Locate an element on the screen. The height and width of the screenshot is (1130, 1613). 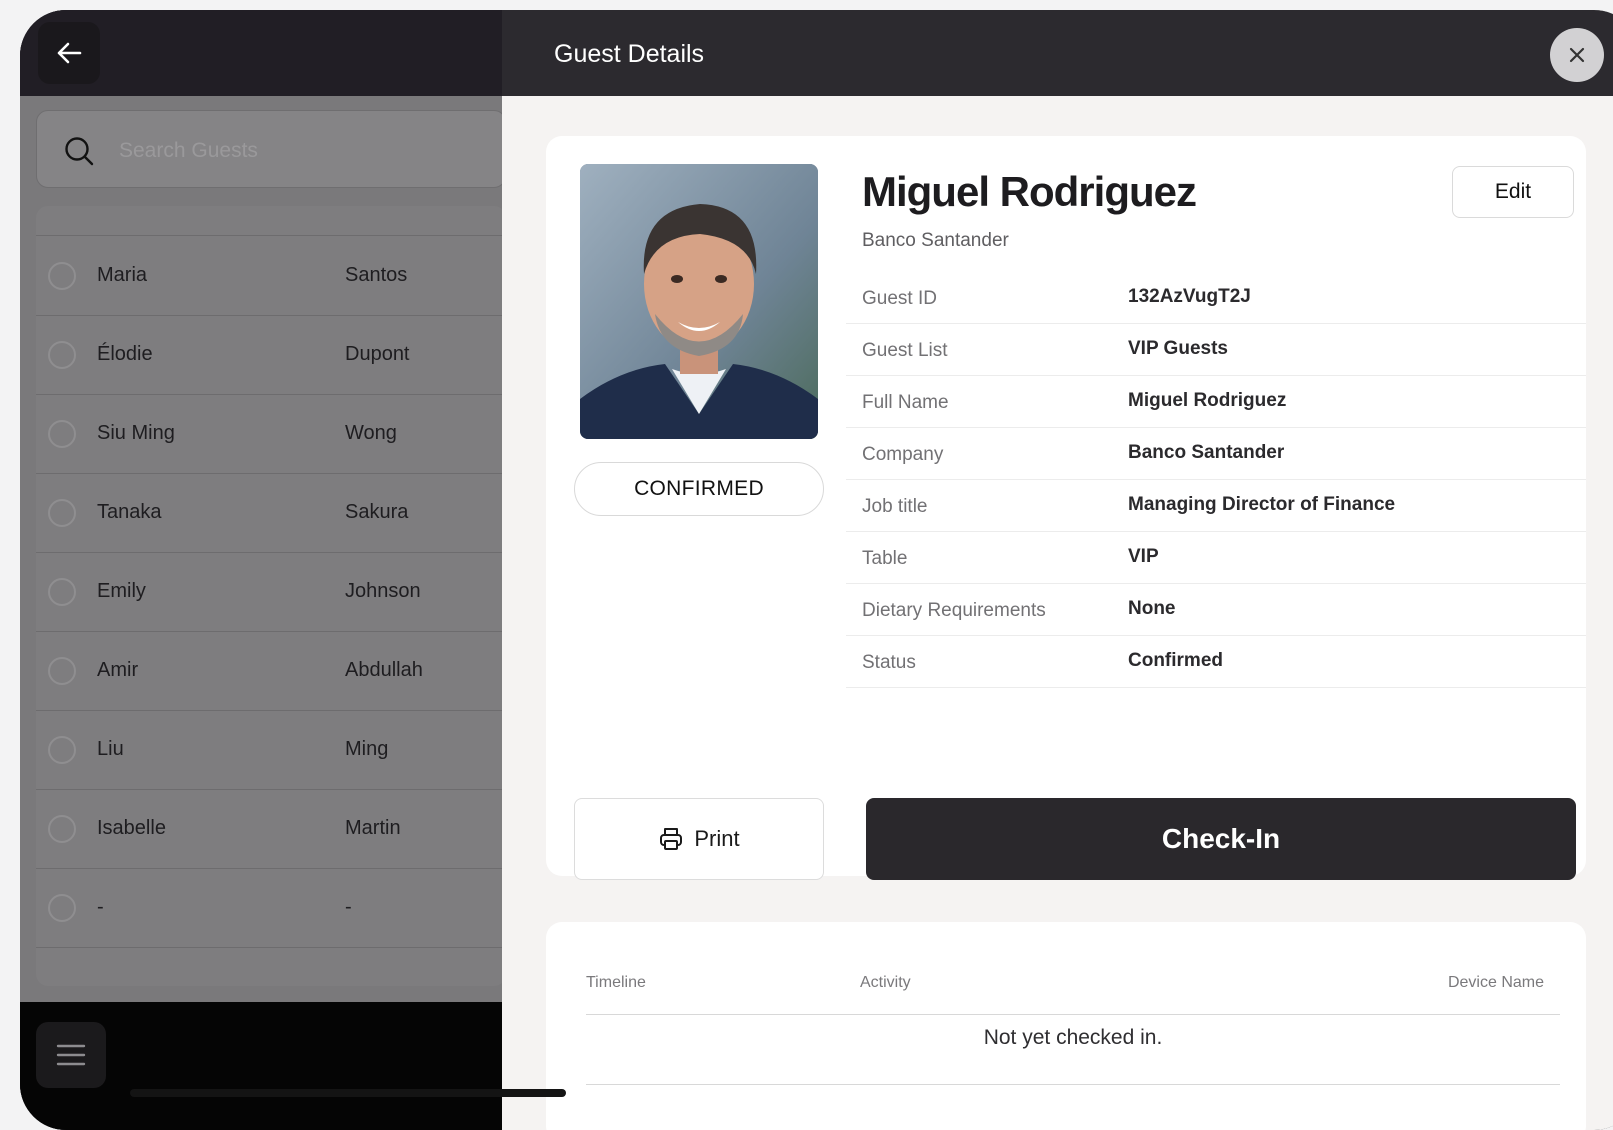
detail-row: Guest ID 132AzVugT2J is located at coordinates (1216, 297).